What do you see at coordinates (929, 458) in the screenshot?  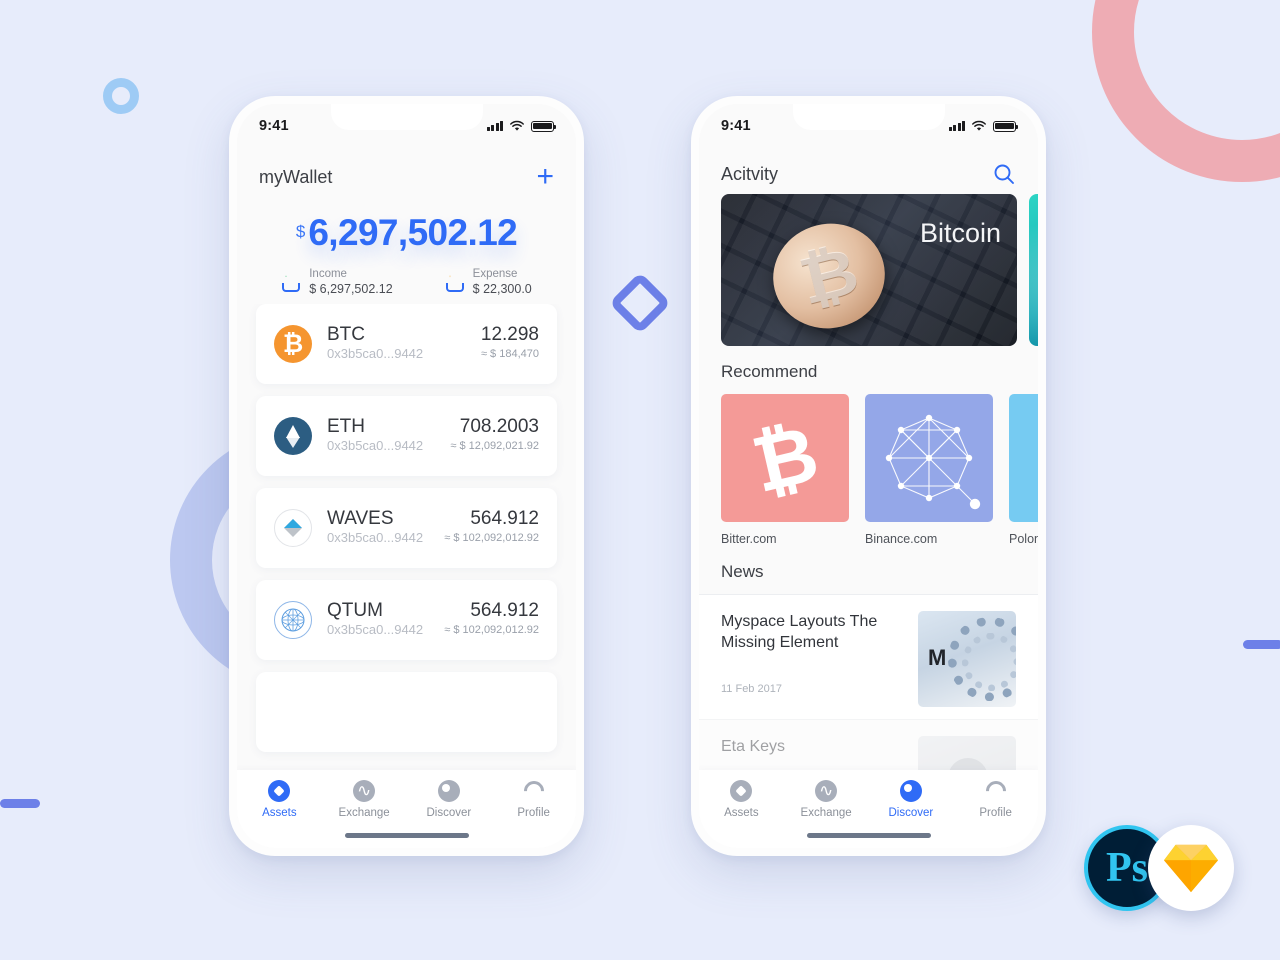 I see `binance-network-icon` at bounding box center [929, 458].